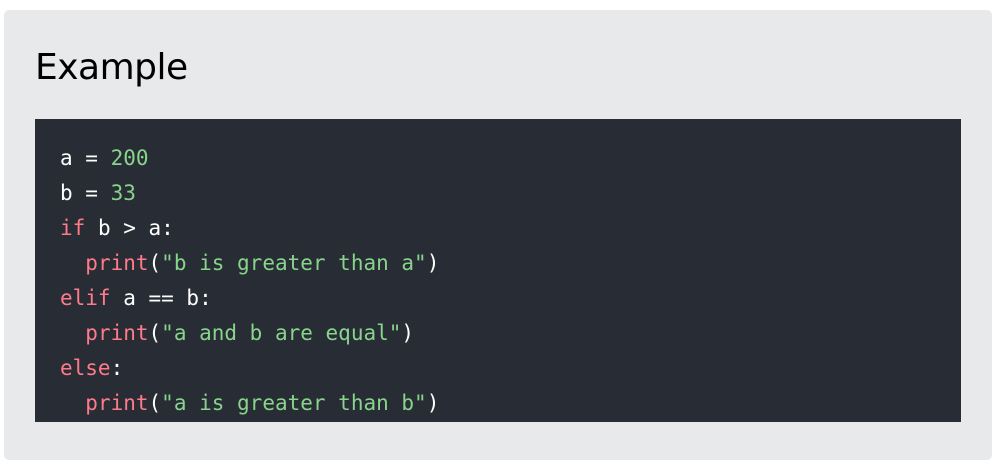 The image size is (1000, 471). I want to click on code-line: if b > a:, so click(510, 228).